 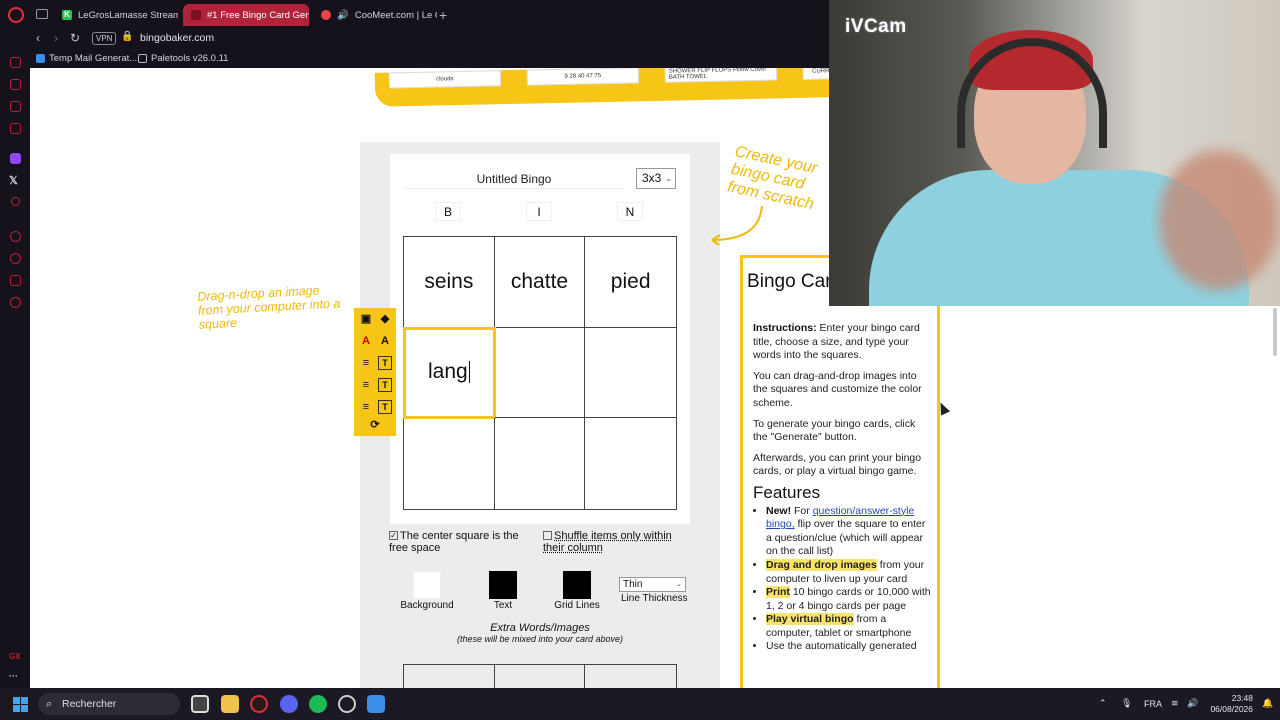 What do you see at coordinates (652, 584) in the screenshot?
I see `line-thickness-select: Thin ⌄` at bounding box center [652, 584].